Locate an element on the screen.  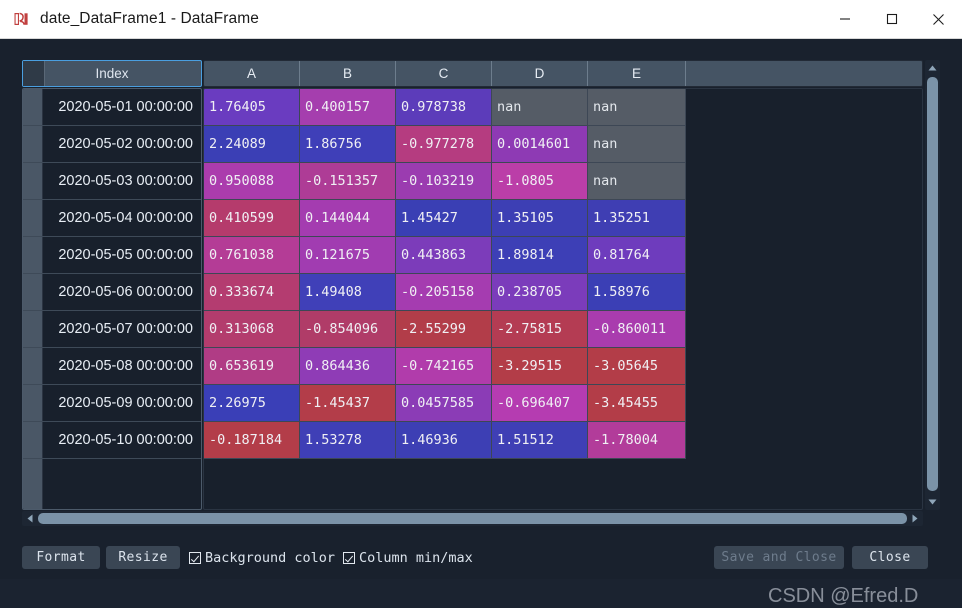
table-cell: 1.89814 is located at coordinates (540, 255).